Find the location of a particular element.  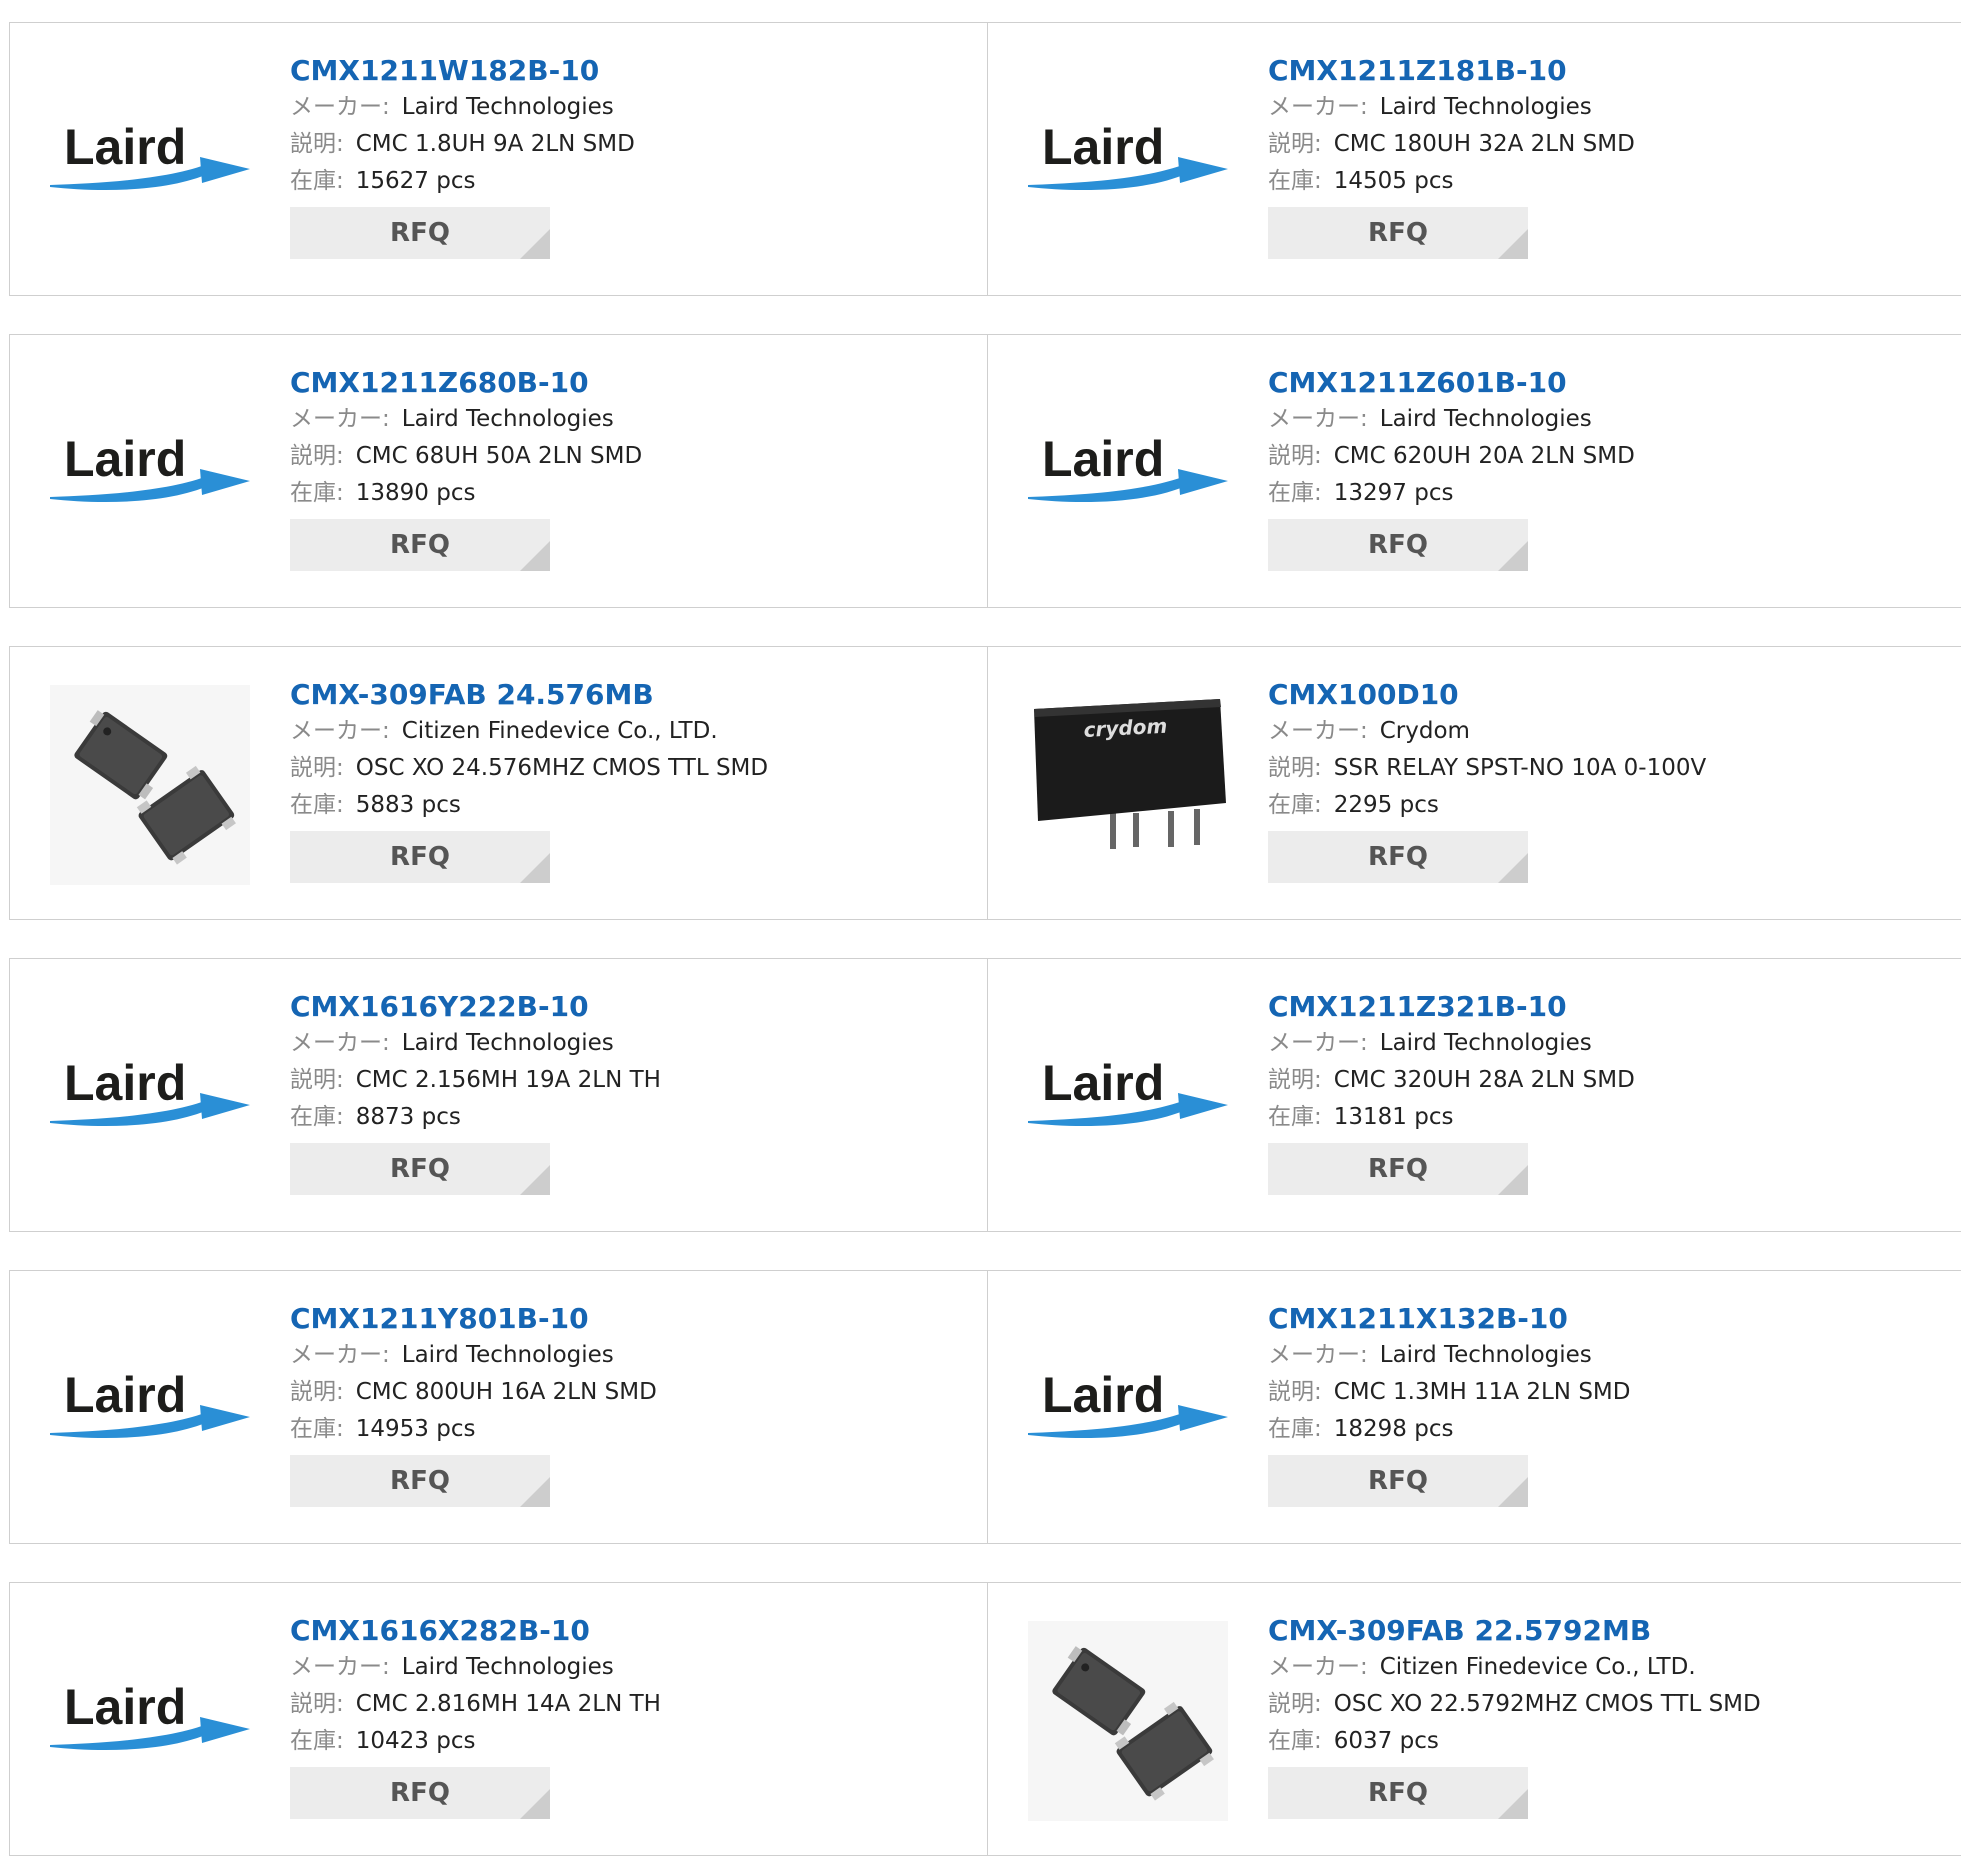

stock-value: 10423 pcs is located at coordinates (415, 1741).